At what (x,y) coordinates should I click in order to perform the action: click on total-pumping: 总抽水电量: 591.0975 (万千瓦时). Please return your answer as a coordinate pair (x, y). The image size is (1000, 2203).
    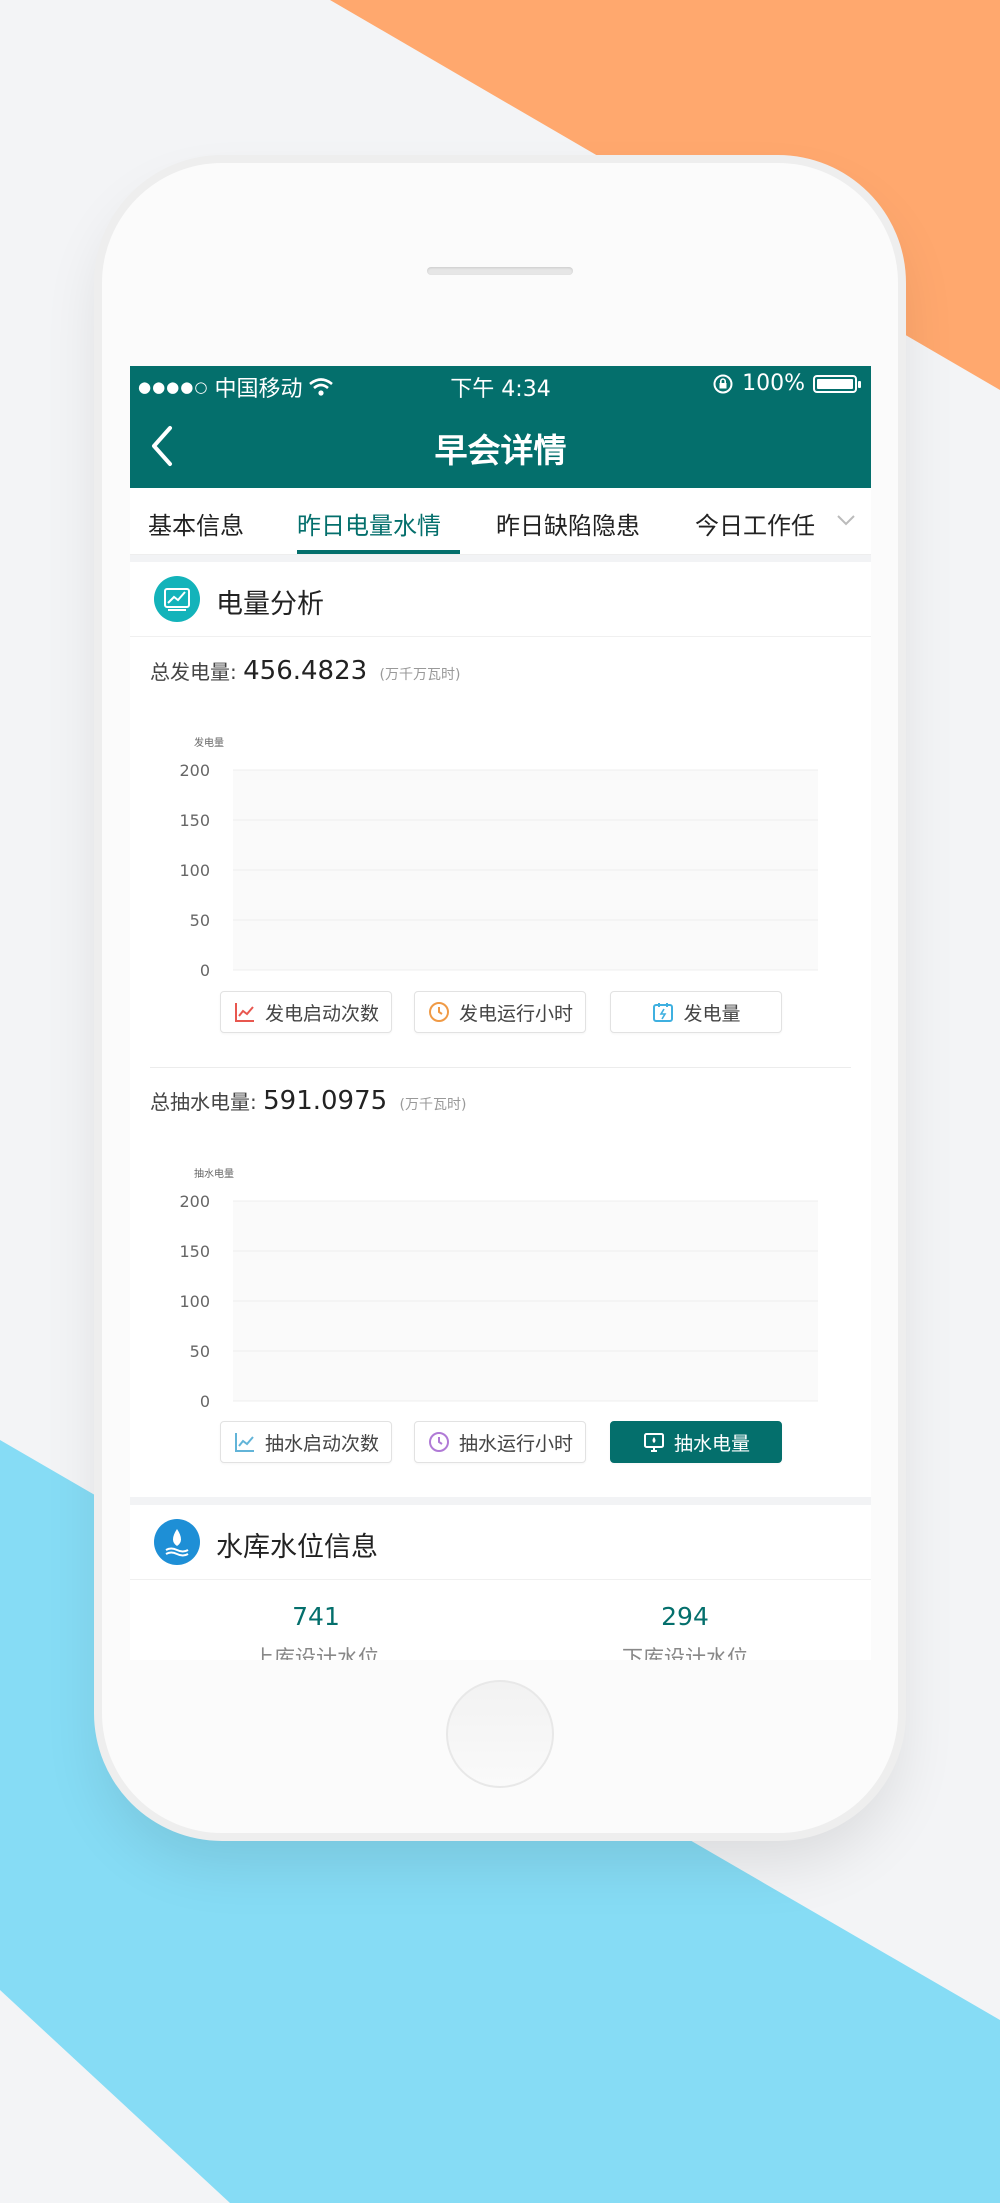
    Looking at the image, I should click on (308, 1101).